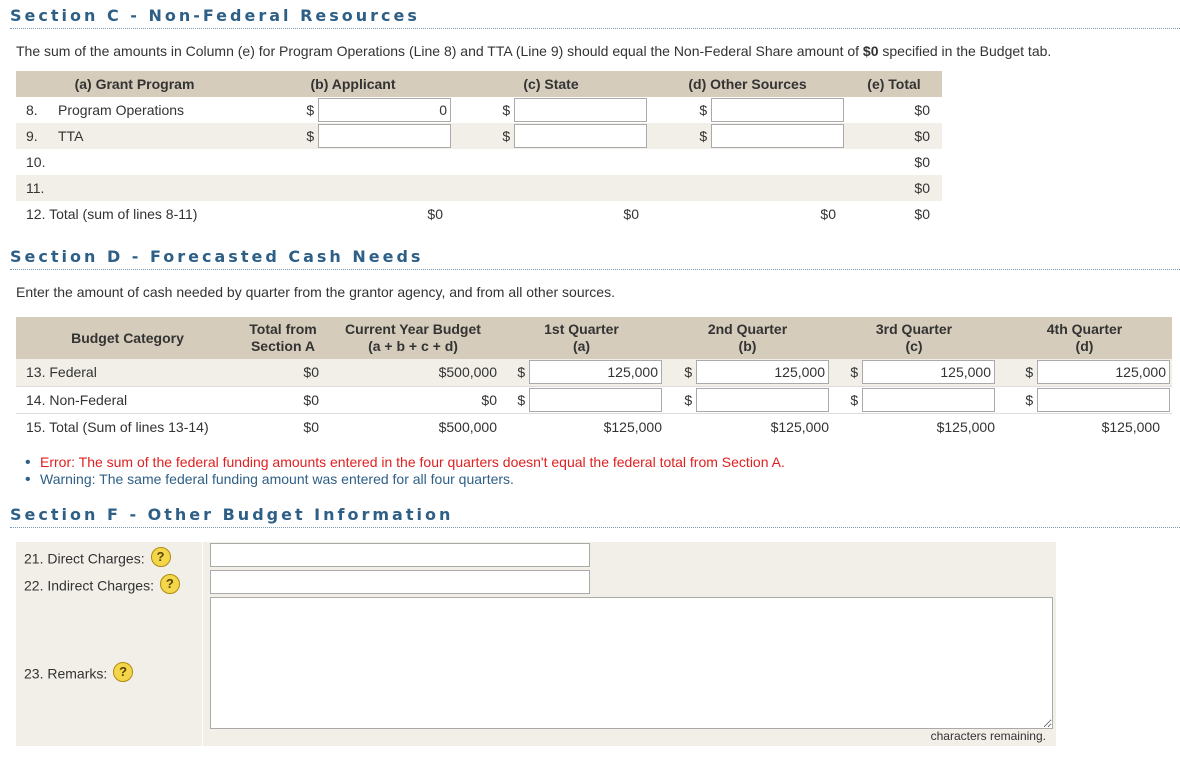 The width and height of the screenshot is (1180, 758). What do you see at coordinates (747, 84) in the screenshot?
I see `col-header-other-sources: (d) Other Sources` at bounding box center [747, 84].